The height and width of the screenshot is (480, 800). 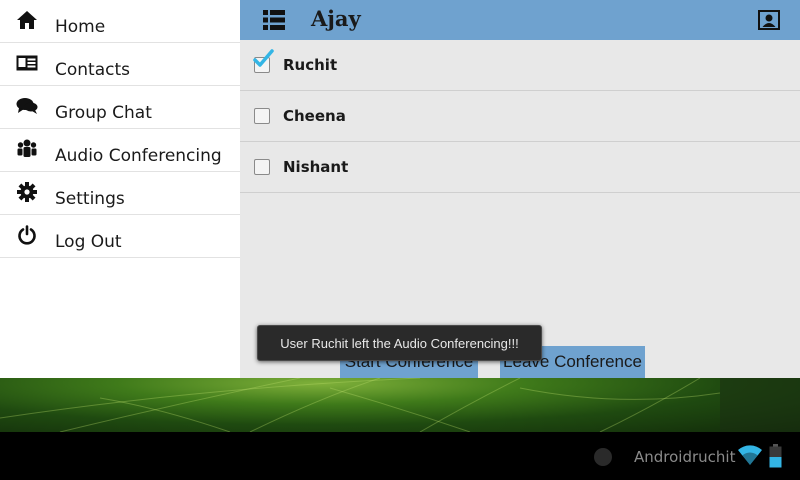 I want to click on notification-icon, so click(x=603, y=457).